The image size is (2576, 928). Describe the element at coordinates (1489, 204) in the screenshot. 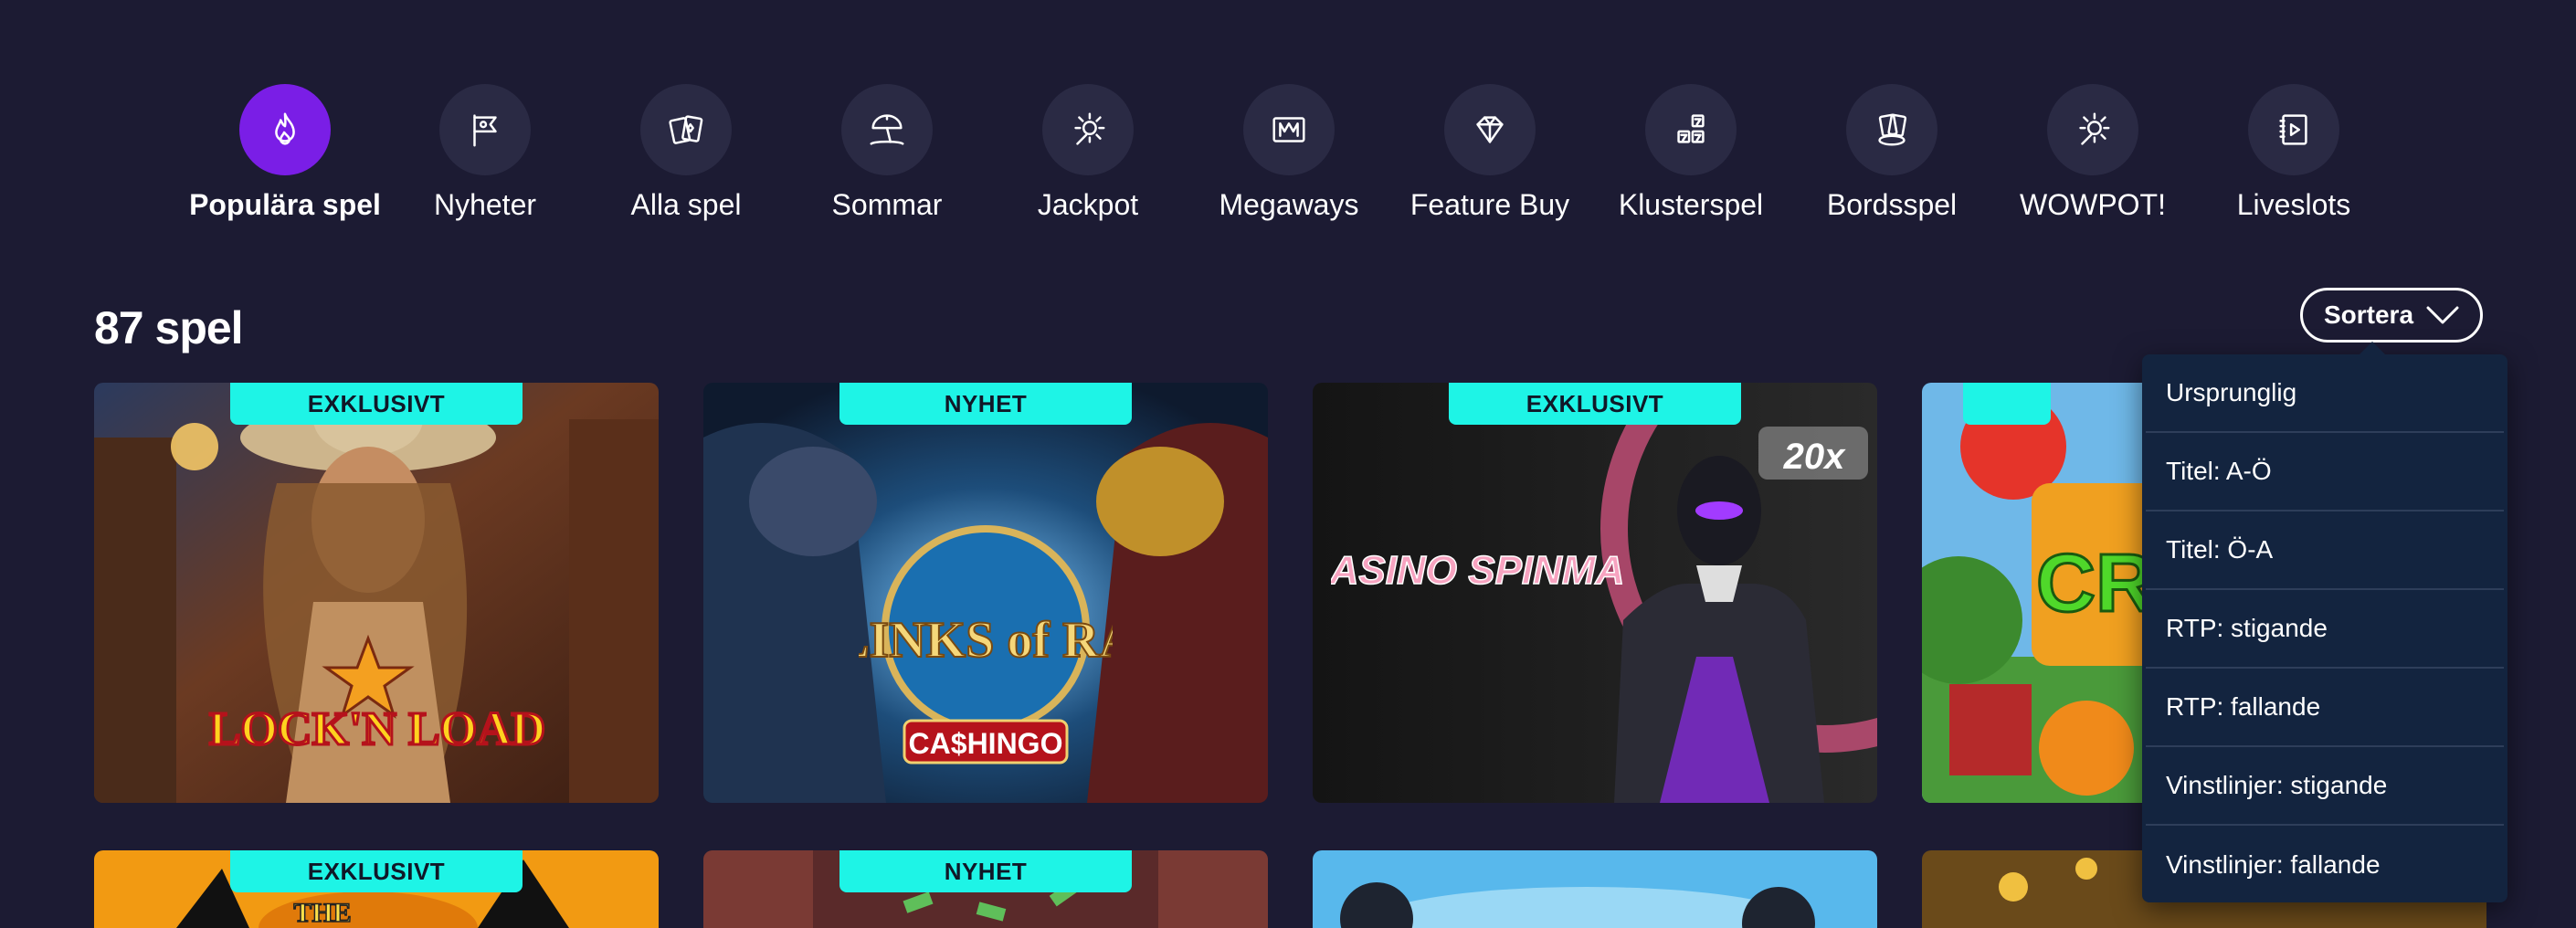

I see `category-label: Feature Buy` at that location.